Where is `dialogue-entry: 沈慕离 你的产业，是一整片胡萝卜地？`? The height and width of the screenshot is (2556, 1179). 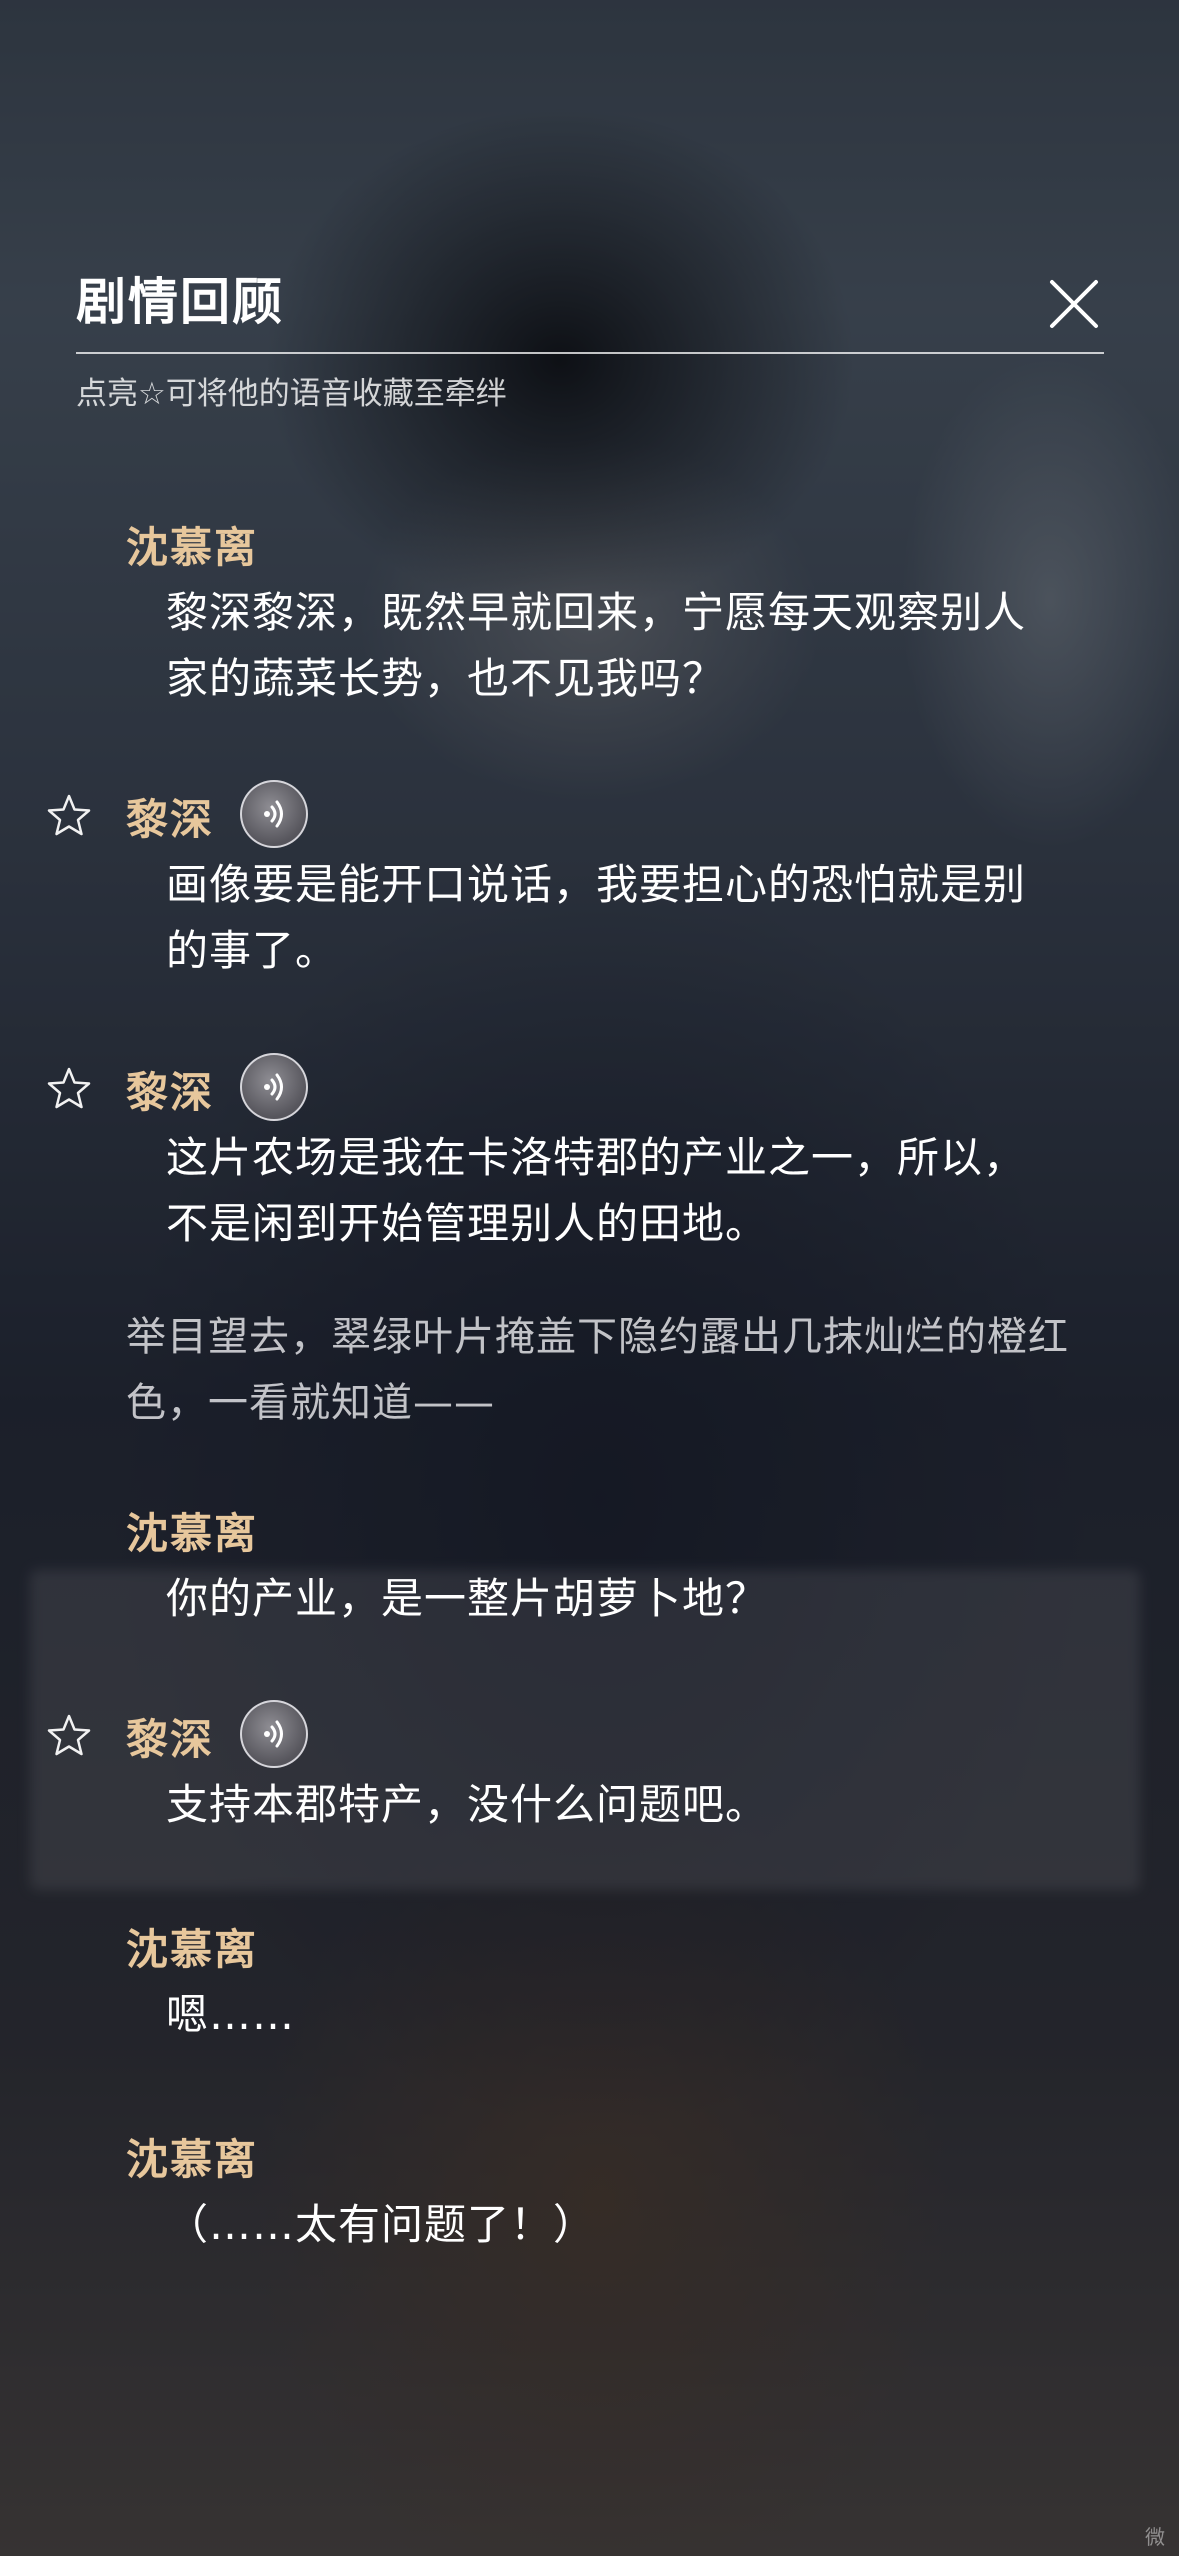 dialogue-entry: 沈慕离 你的产业，是一整片胡萝卜地？ is located at coordinates (589, 1563).